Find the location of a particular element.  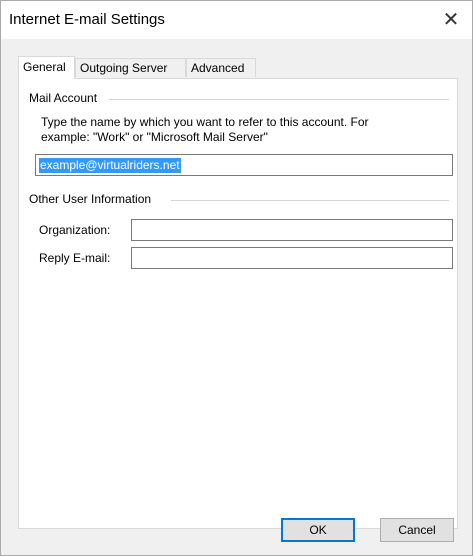

close-icon: ✕ is located at coordinates (451, 20).